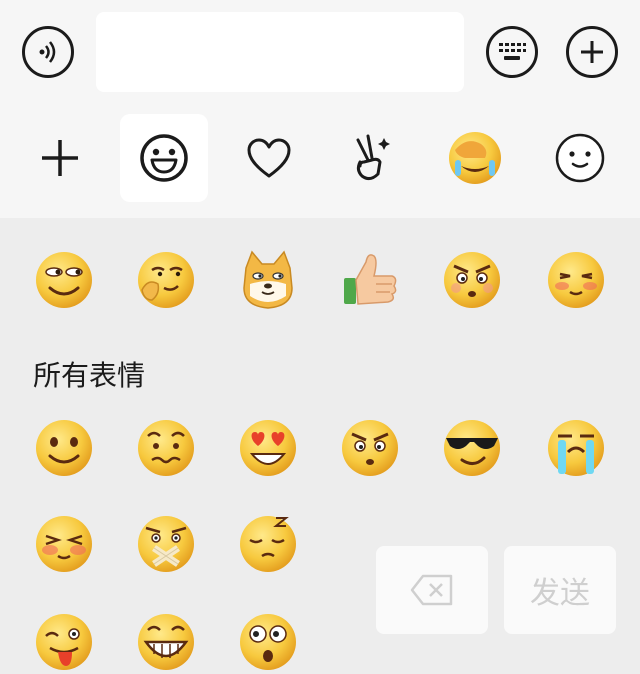 The height and width of the screenshot is (674, 640). I want to click on tab-emoji, so click(164, 158).